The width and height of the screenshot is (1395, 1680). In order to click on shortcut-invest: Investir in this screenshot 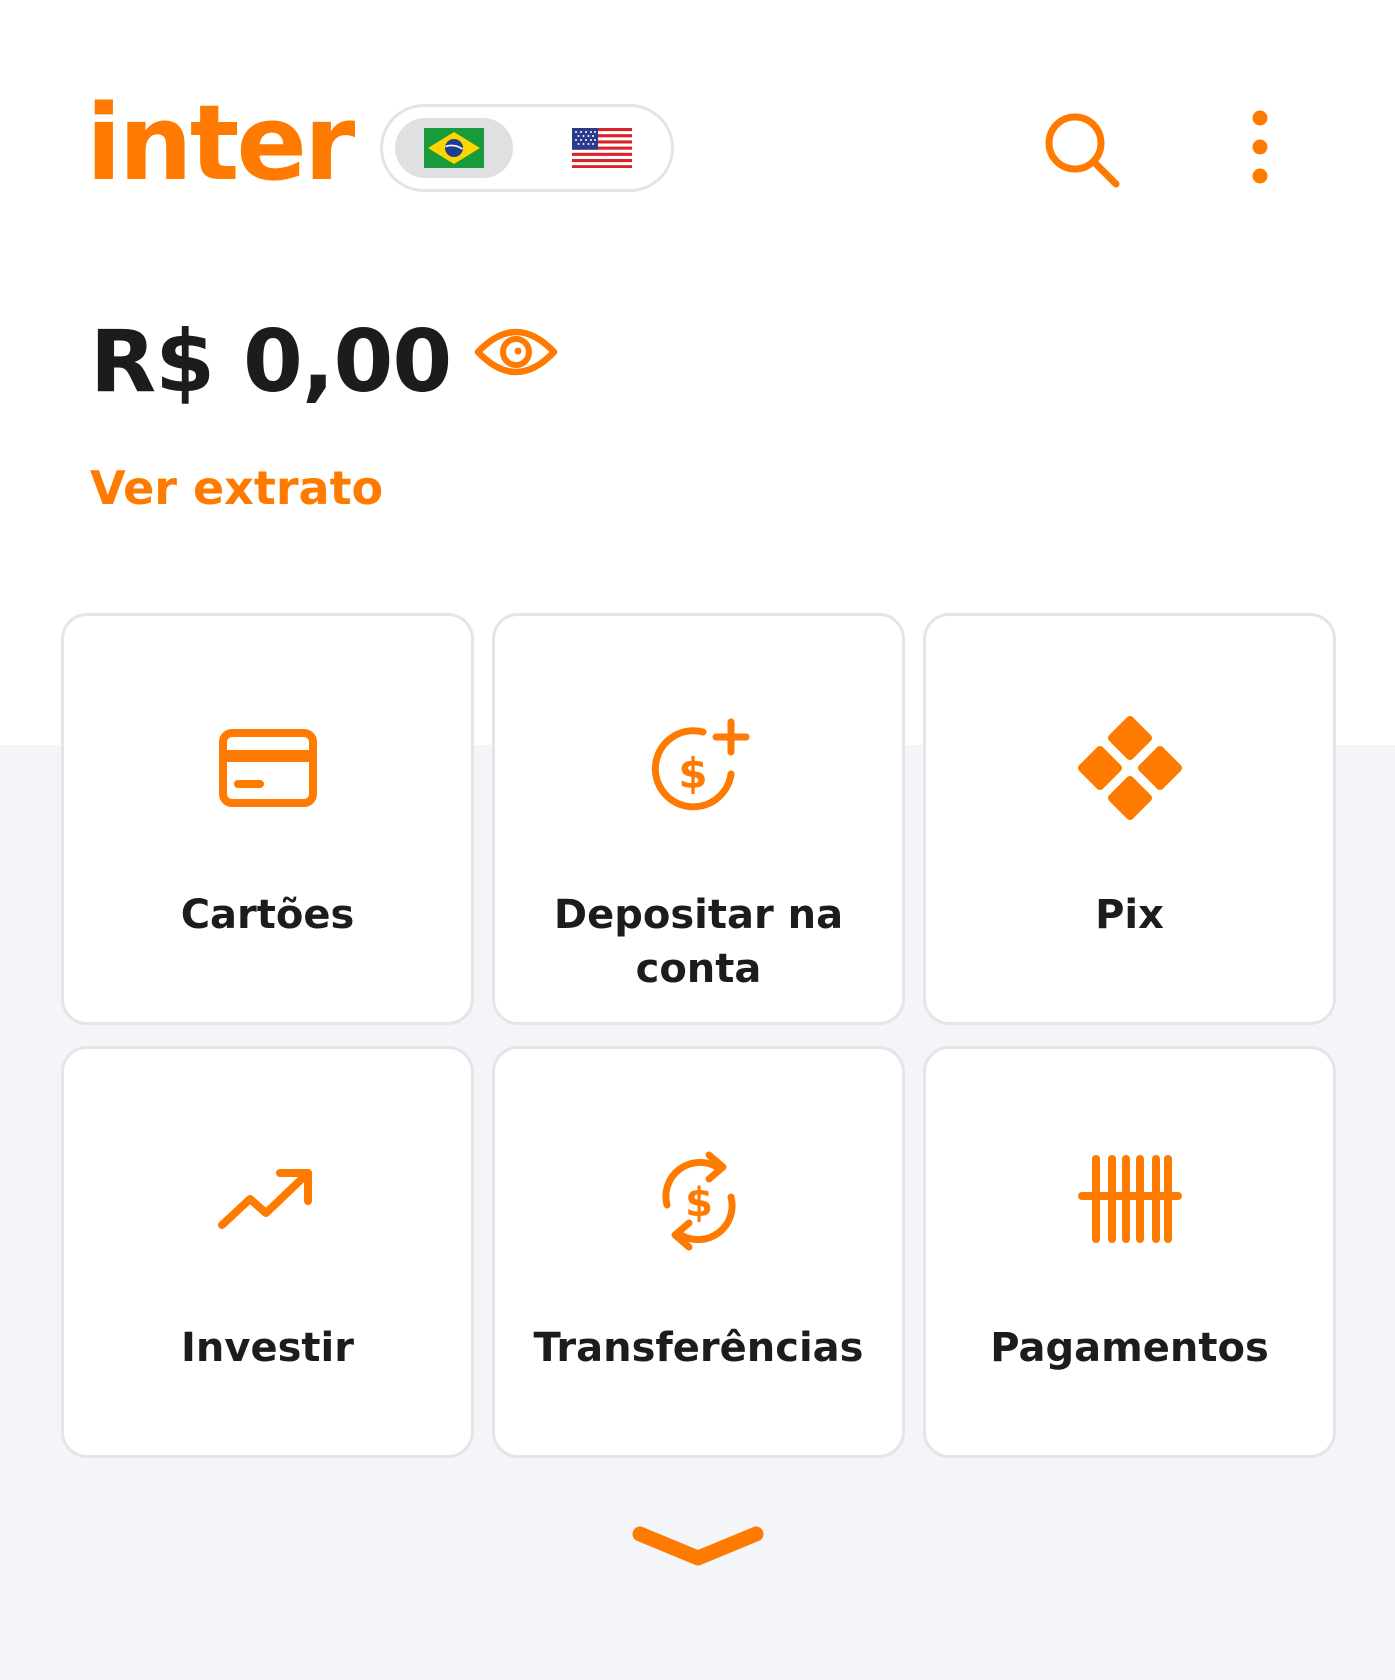, I will do `click(267, 1252)`.